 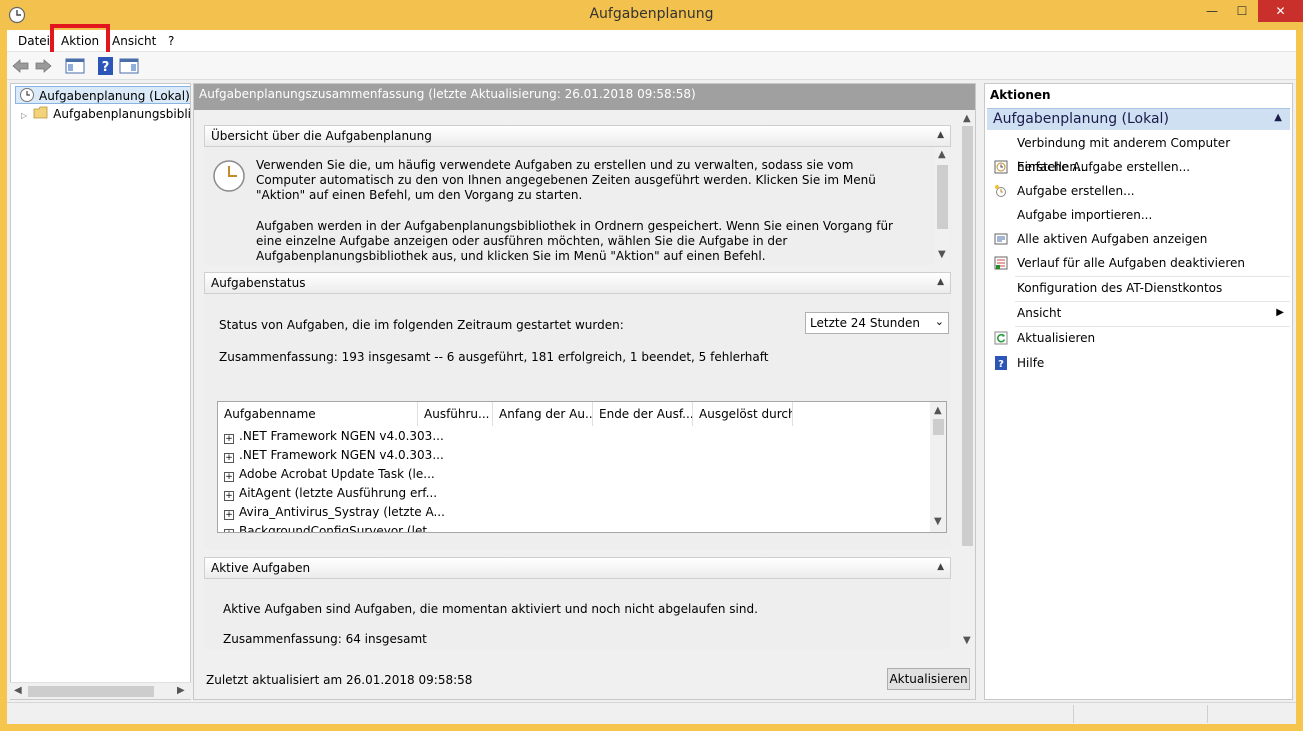 What do you see at coordinates (261, 568) in the screenshot?
I see `active-tasks-title: Aktive Aufgaben` at bounding box center [261, 568].